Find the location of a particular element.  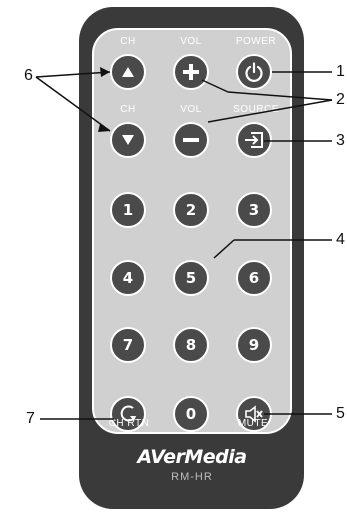

callout-6-arrowhead-b is located at coordinates (104, 128).